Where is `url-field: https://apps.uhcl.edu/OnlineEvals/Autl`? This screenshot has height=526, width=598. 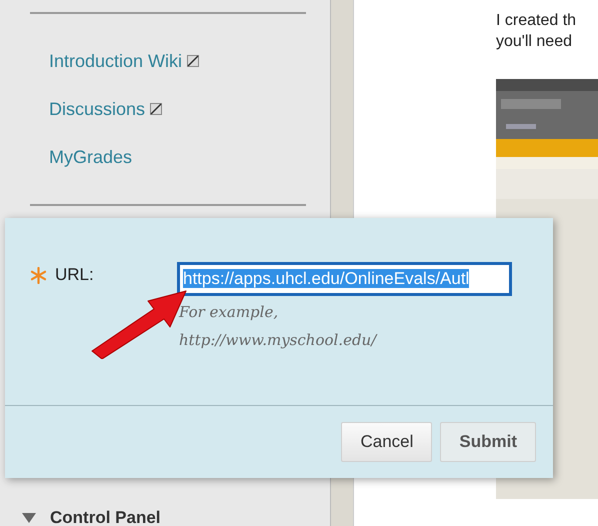
url-field: https://apps.uhcl.edu/OnlineEvals/Autl is located at coordinates (344, 279).